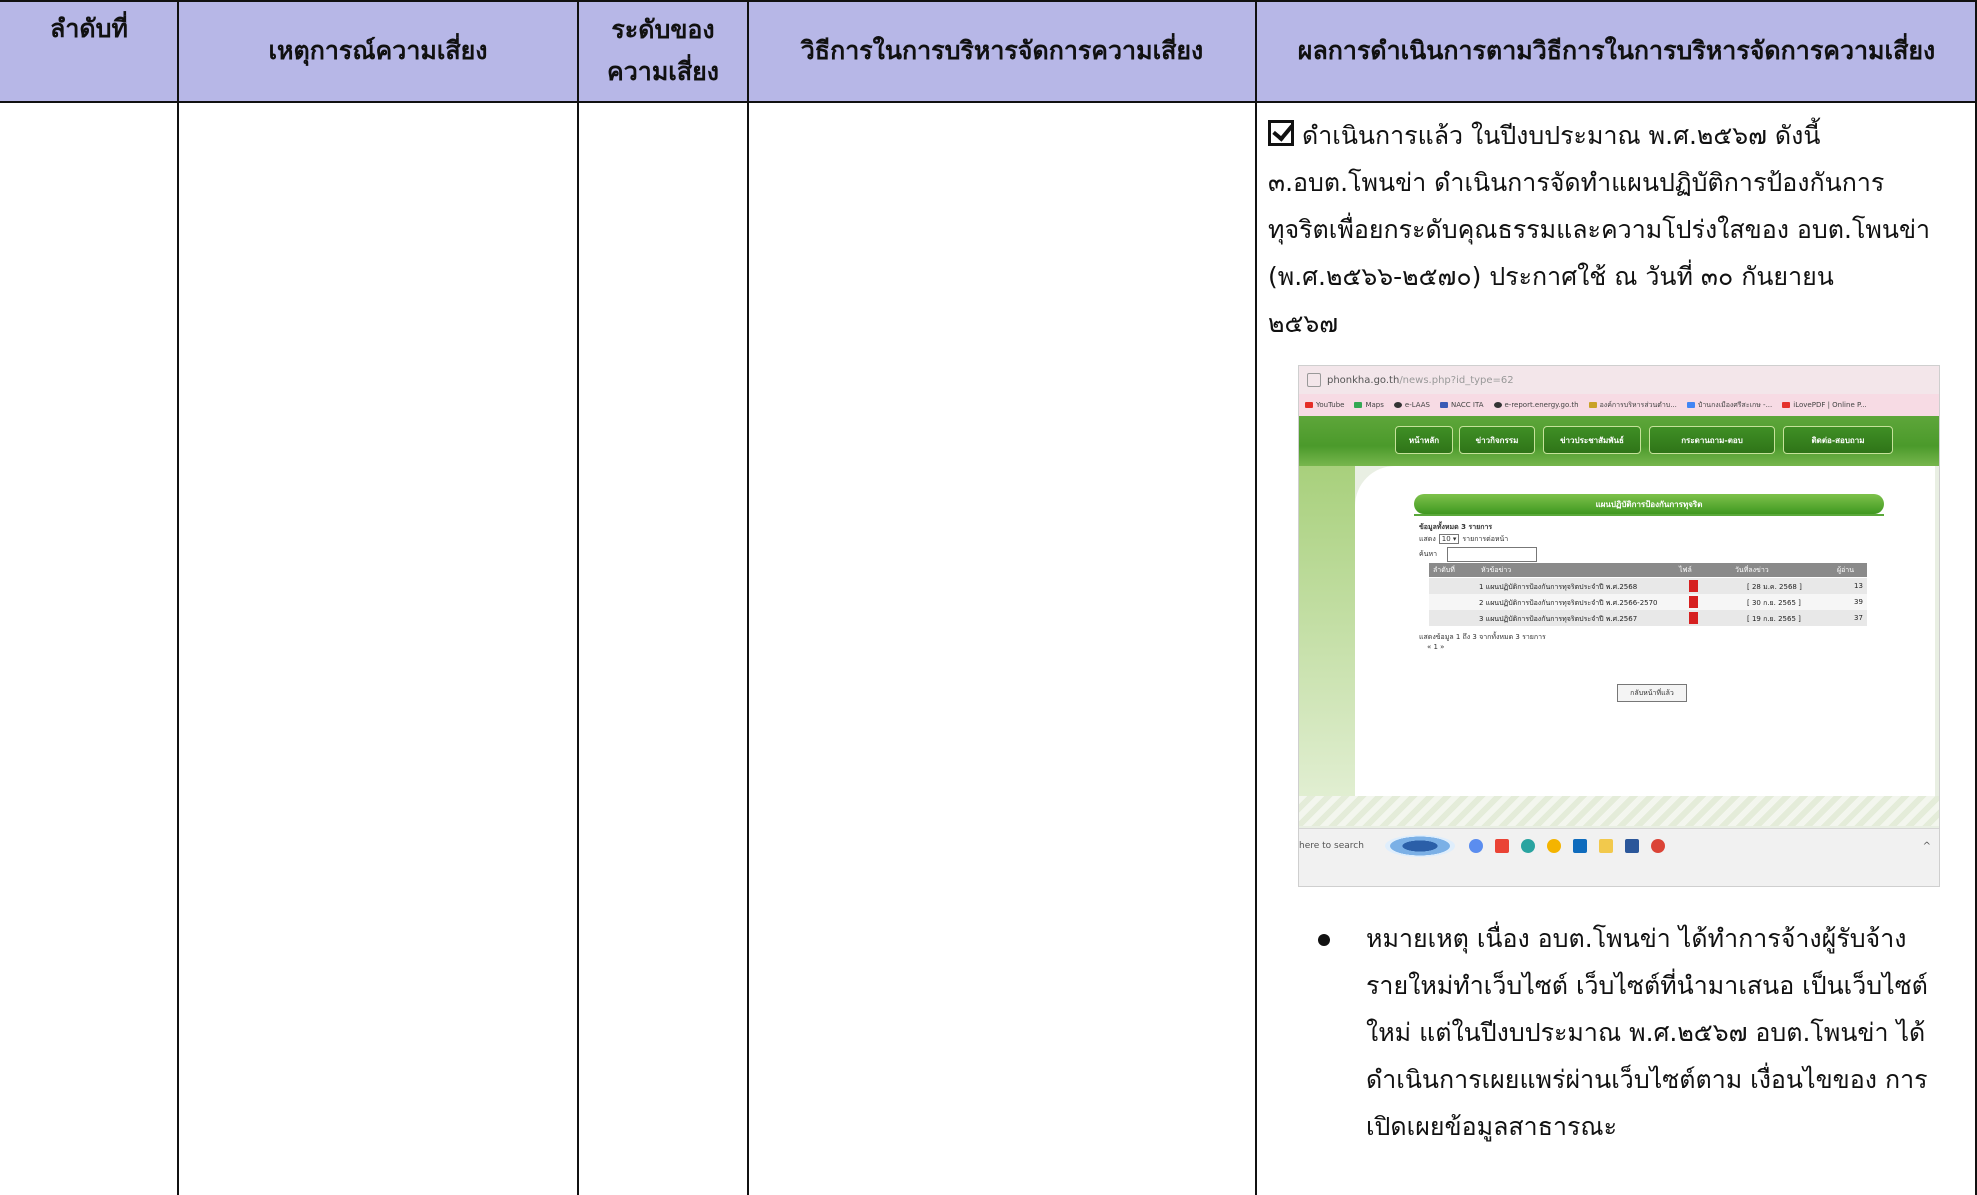 Image resolution: width=1977 pixels, height=1195 pixels. Describe the element at coordinates (1774, 603) in the screenshot. I see `row-date: [ 30 ก.ย. 2565 ]` at that location.